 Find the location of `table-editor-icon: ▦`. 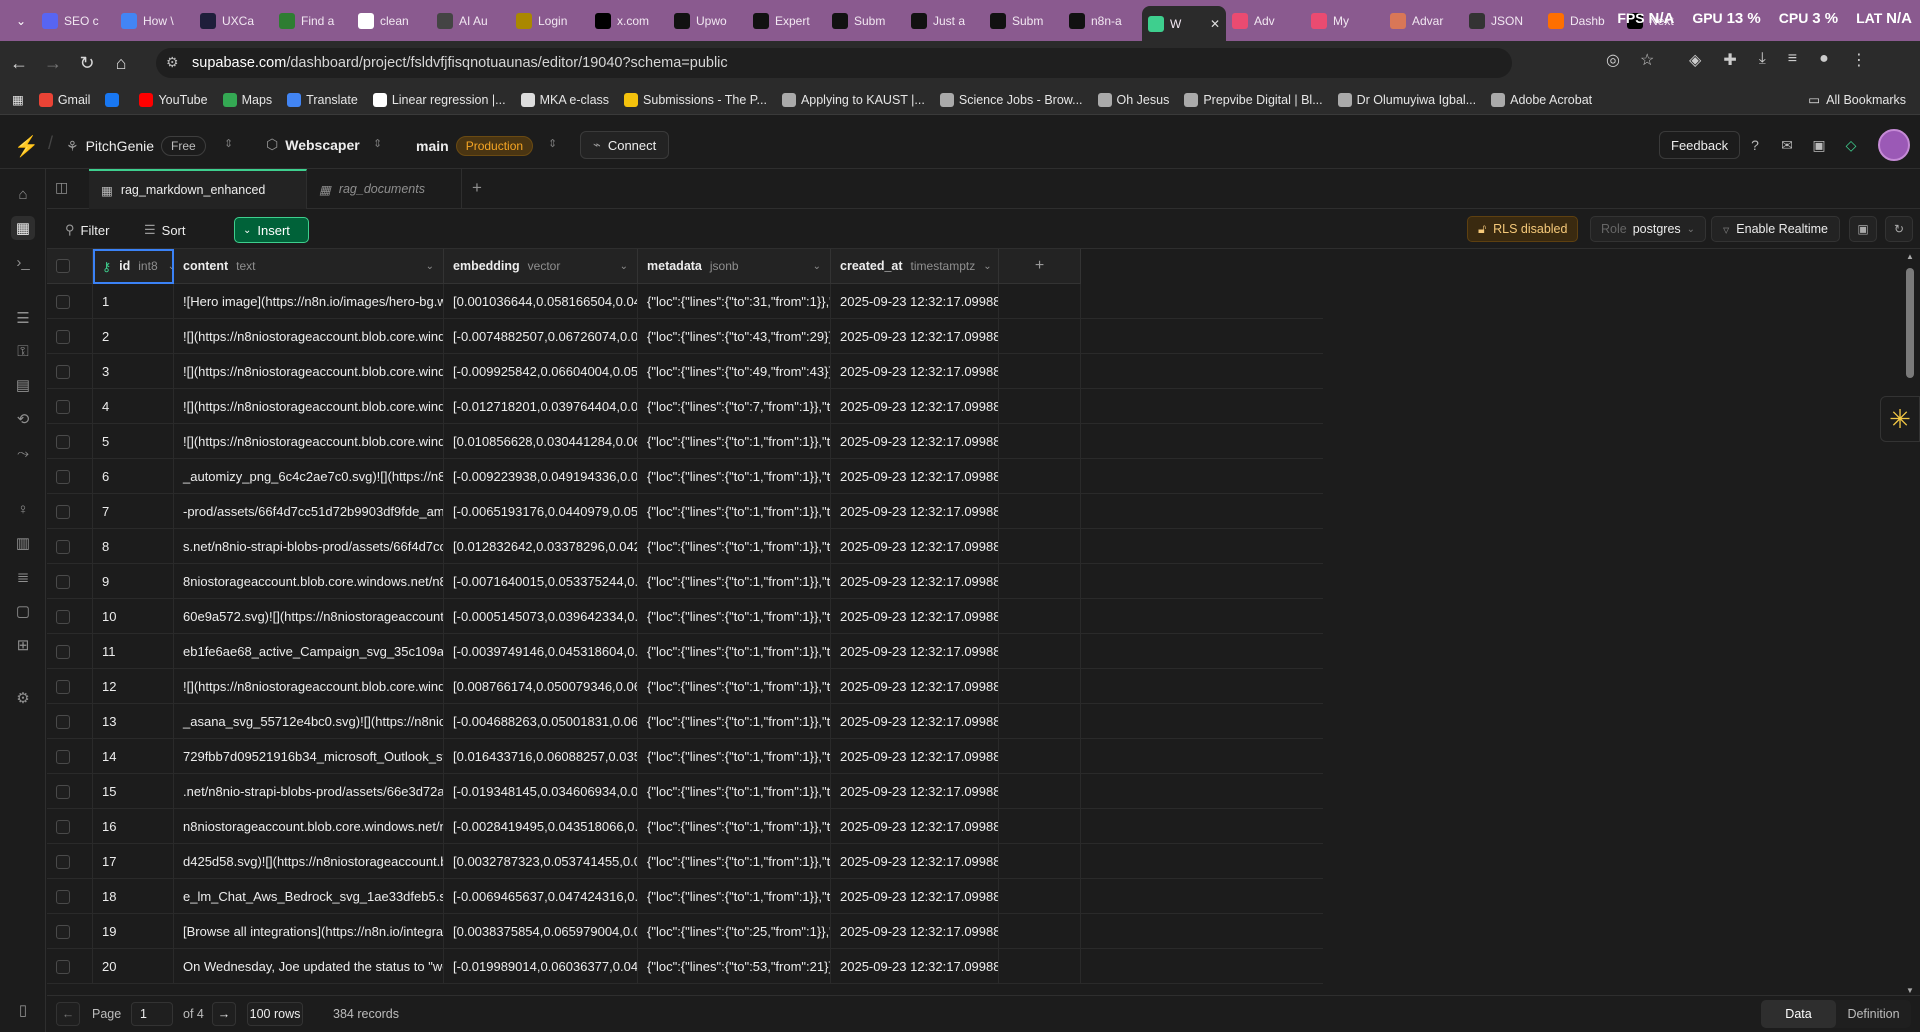

table-editor-icon: ▦ is located at coordinates (23, 228).